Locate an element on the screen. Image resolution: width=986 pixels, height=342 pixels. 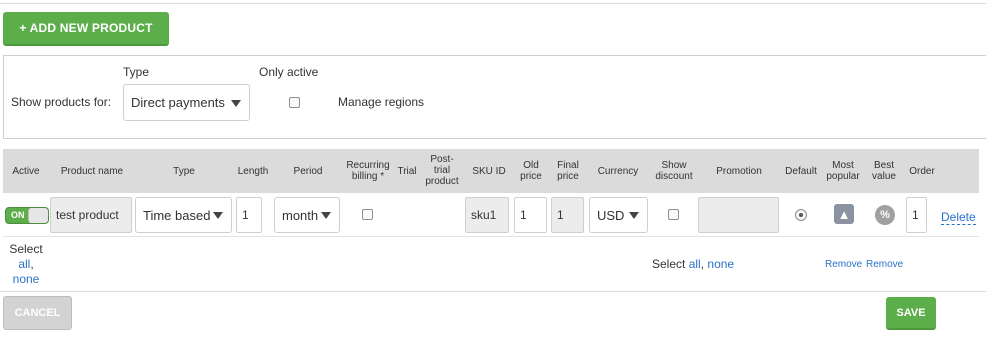
period-select: month is located at coordinates (307, 215).